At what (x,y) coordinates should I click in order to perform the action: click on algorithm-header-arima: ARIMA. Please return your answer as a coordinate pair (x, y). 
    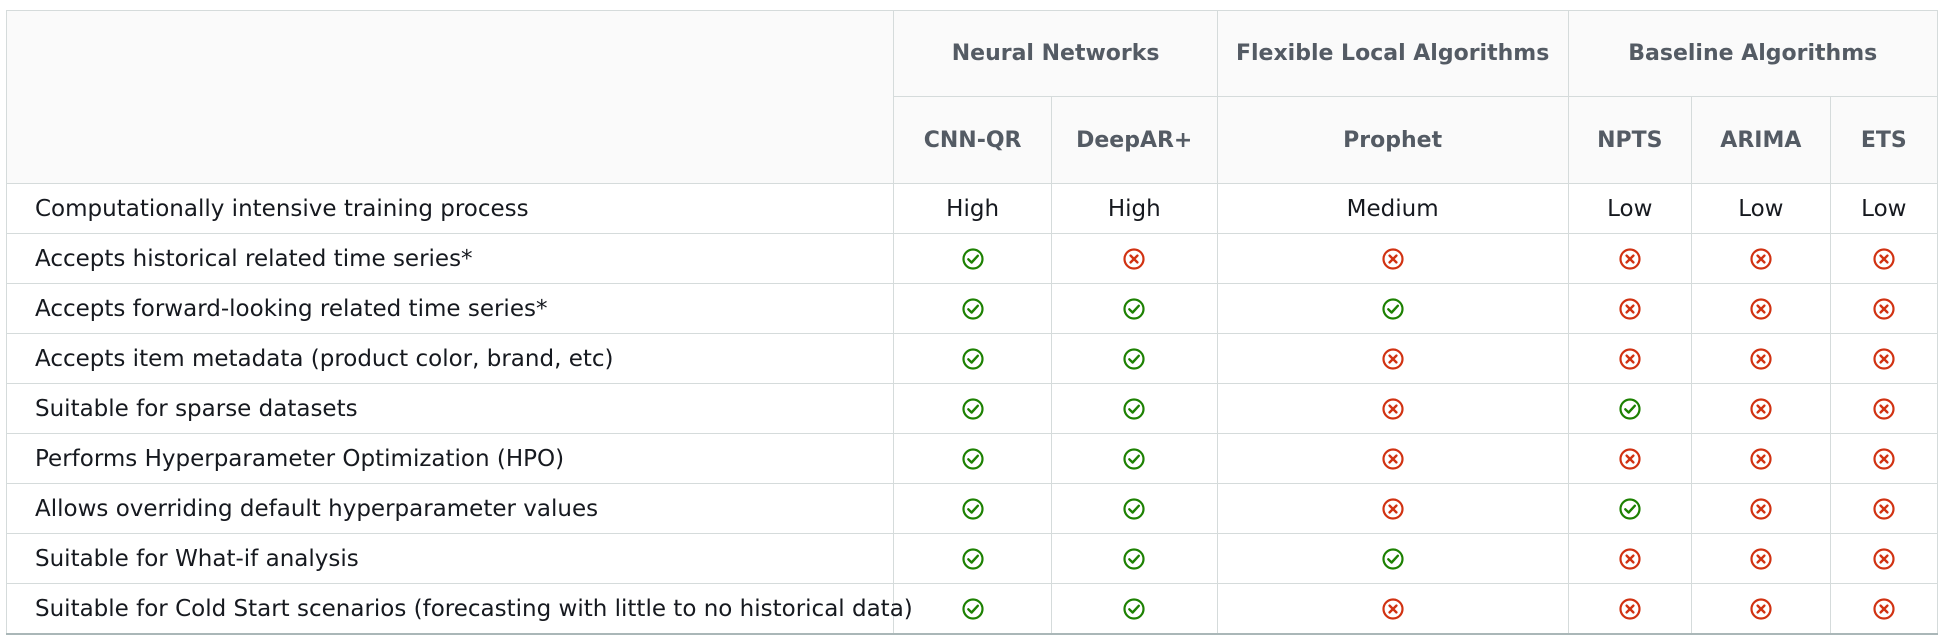
    Looking at the image, I should click on (1761, 140).